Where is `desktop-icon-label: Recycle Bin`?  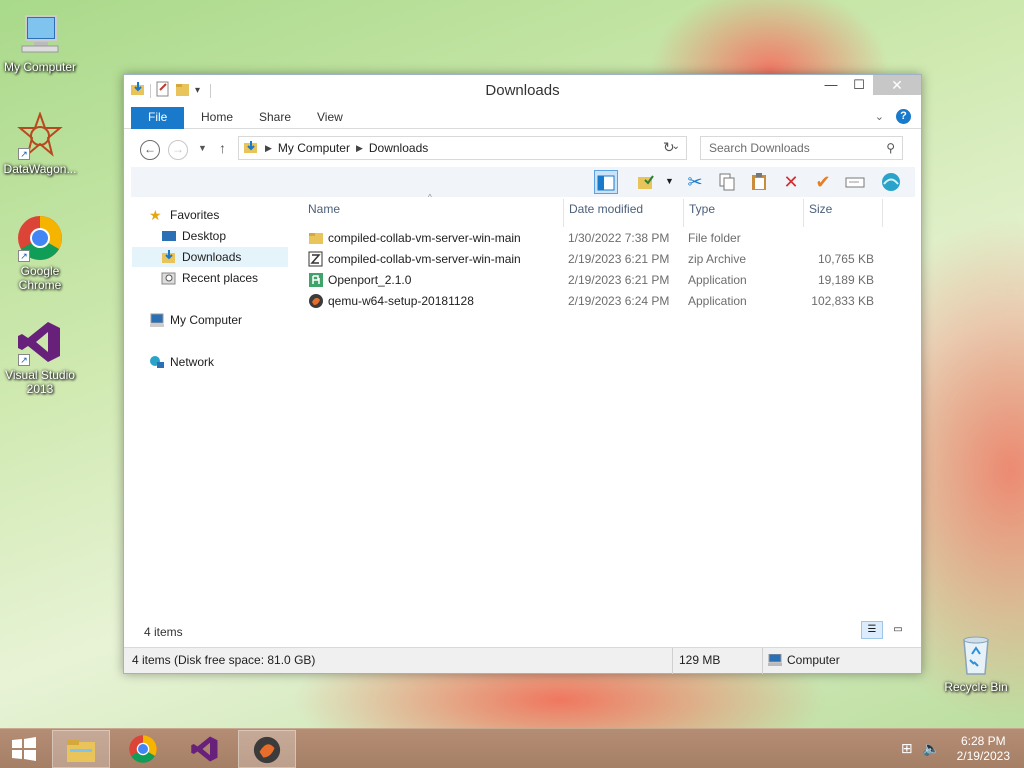
desktop-icon-label: Recycle Bin is located at coordinates (976, 687).